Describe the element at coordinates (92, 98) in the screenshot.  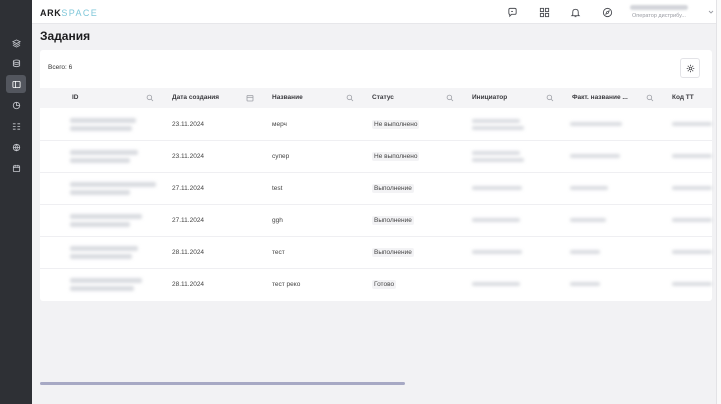
I see `column-header-id: ID` at that location.